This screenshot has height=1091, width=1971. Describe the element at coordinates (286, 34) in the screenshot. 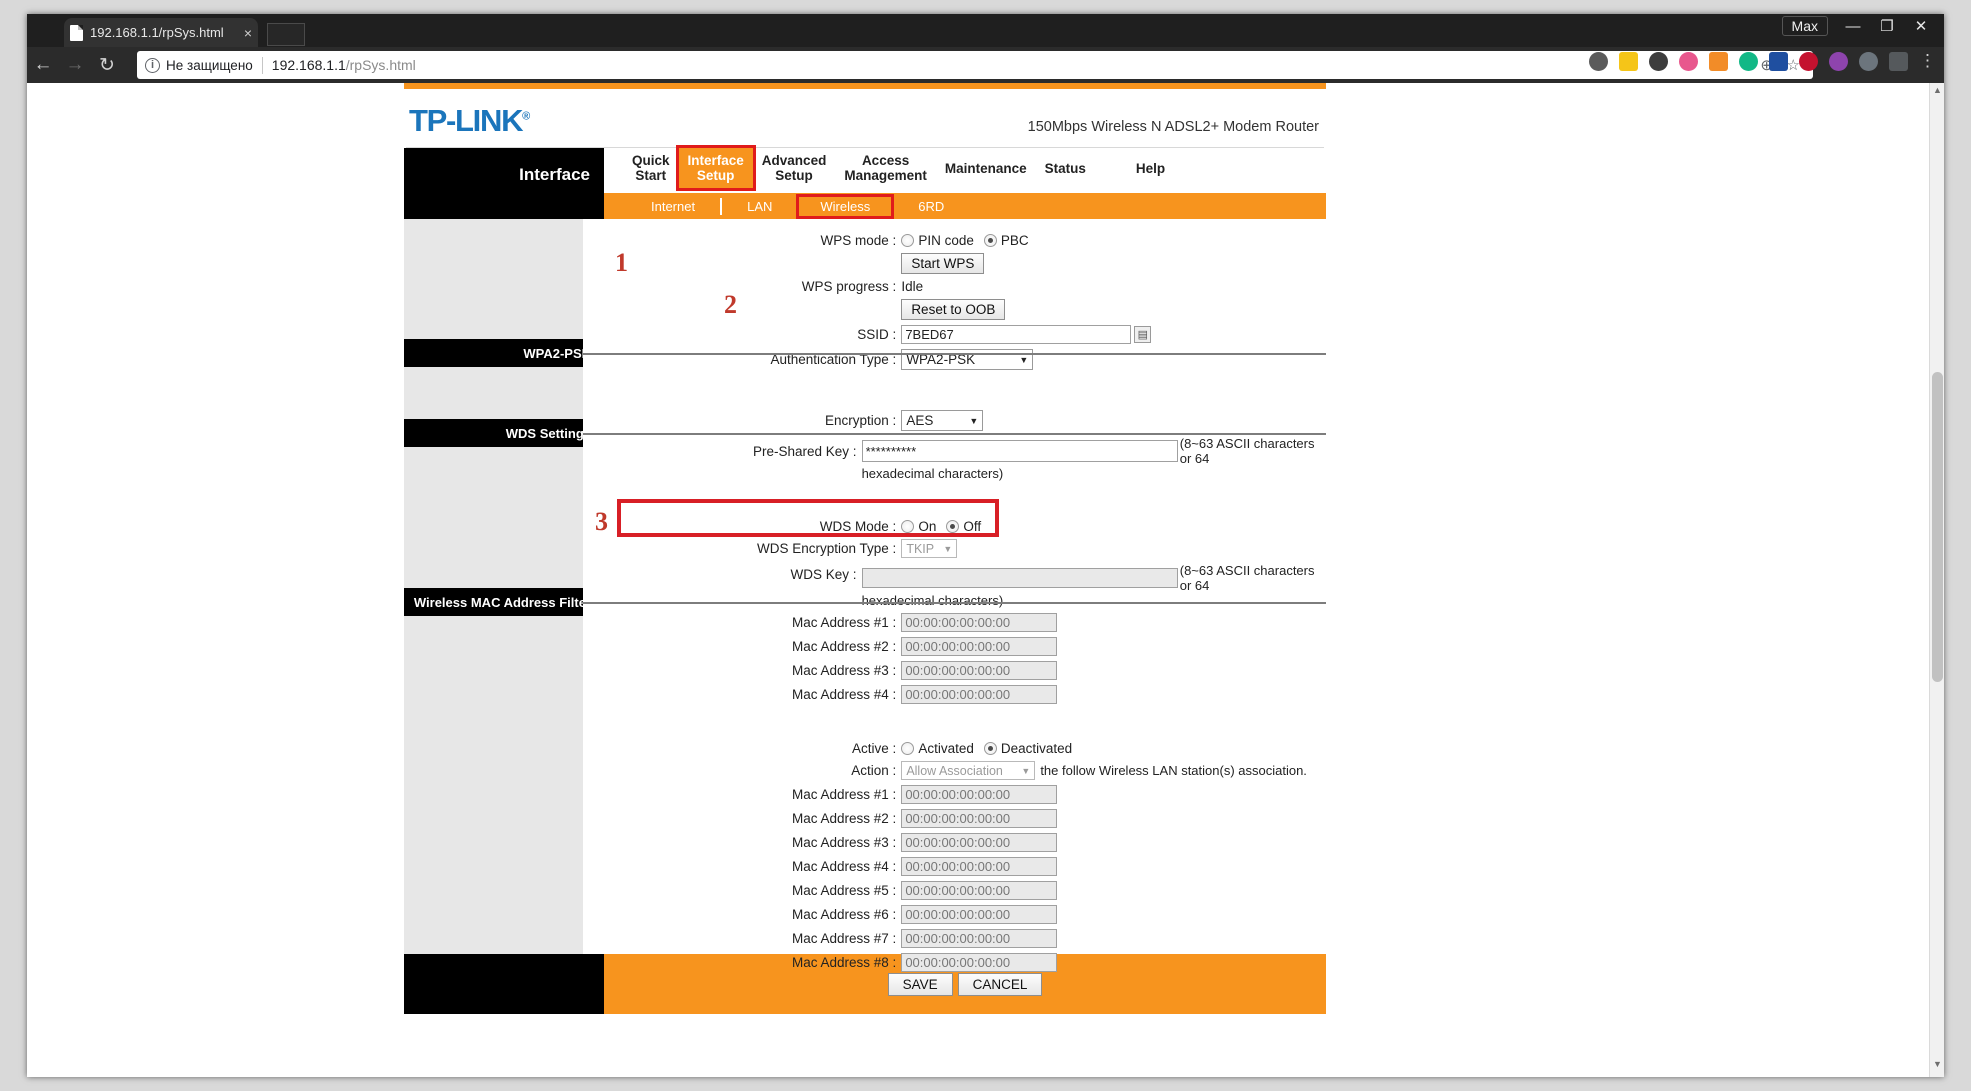

I see `new-tab-button` at that location.